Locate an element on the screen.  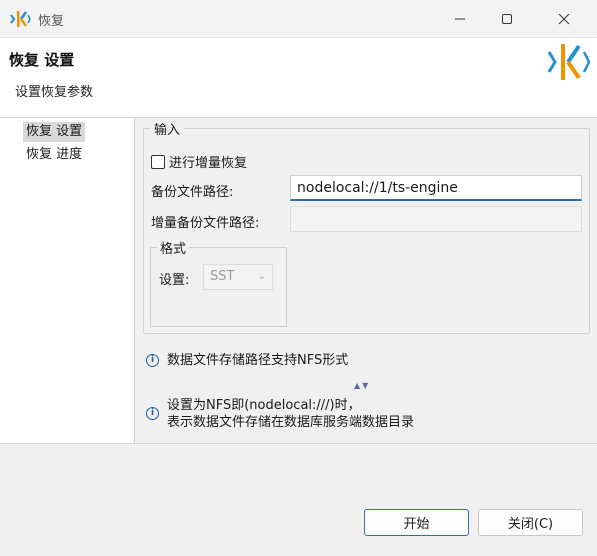
title-bar: 恢复 is located at coordinates (298, 19).